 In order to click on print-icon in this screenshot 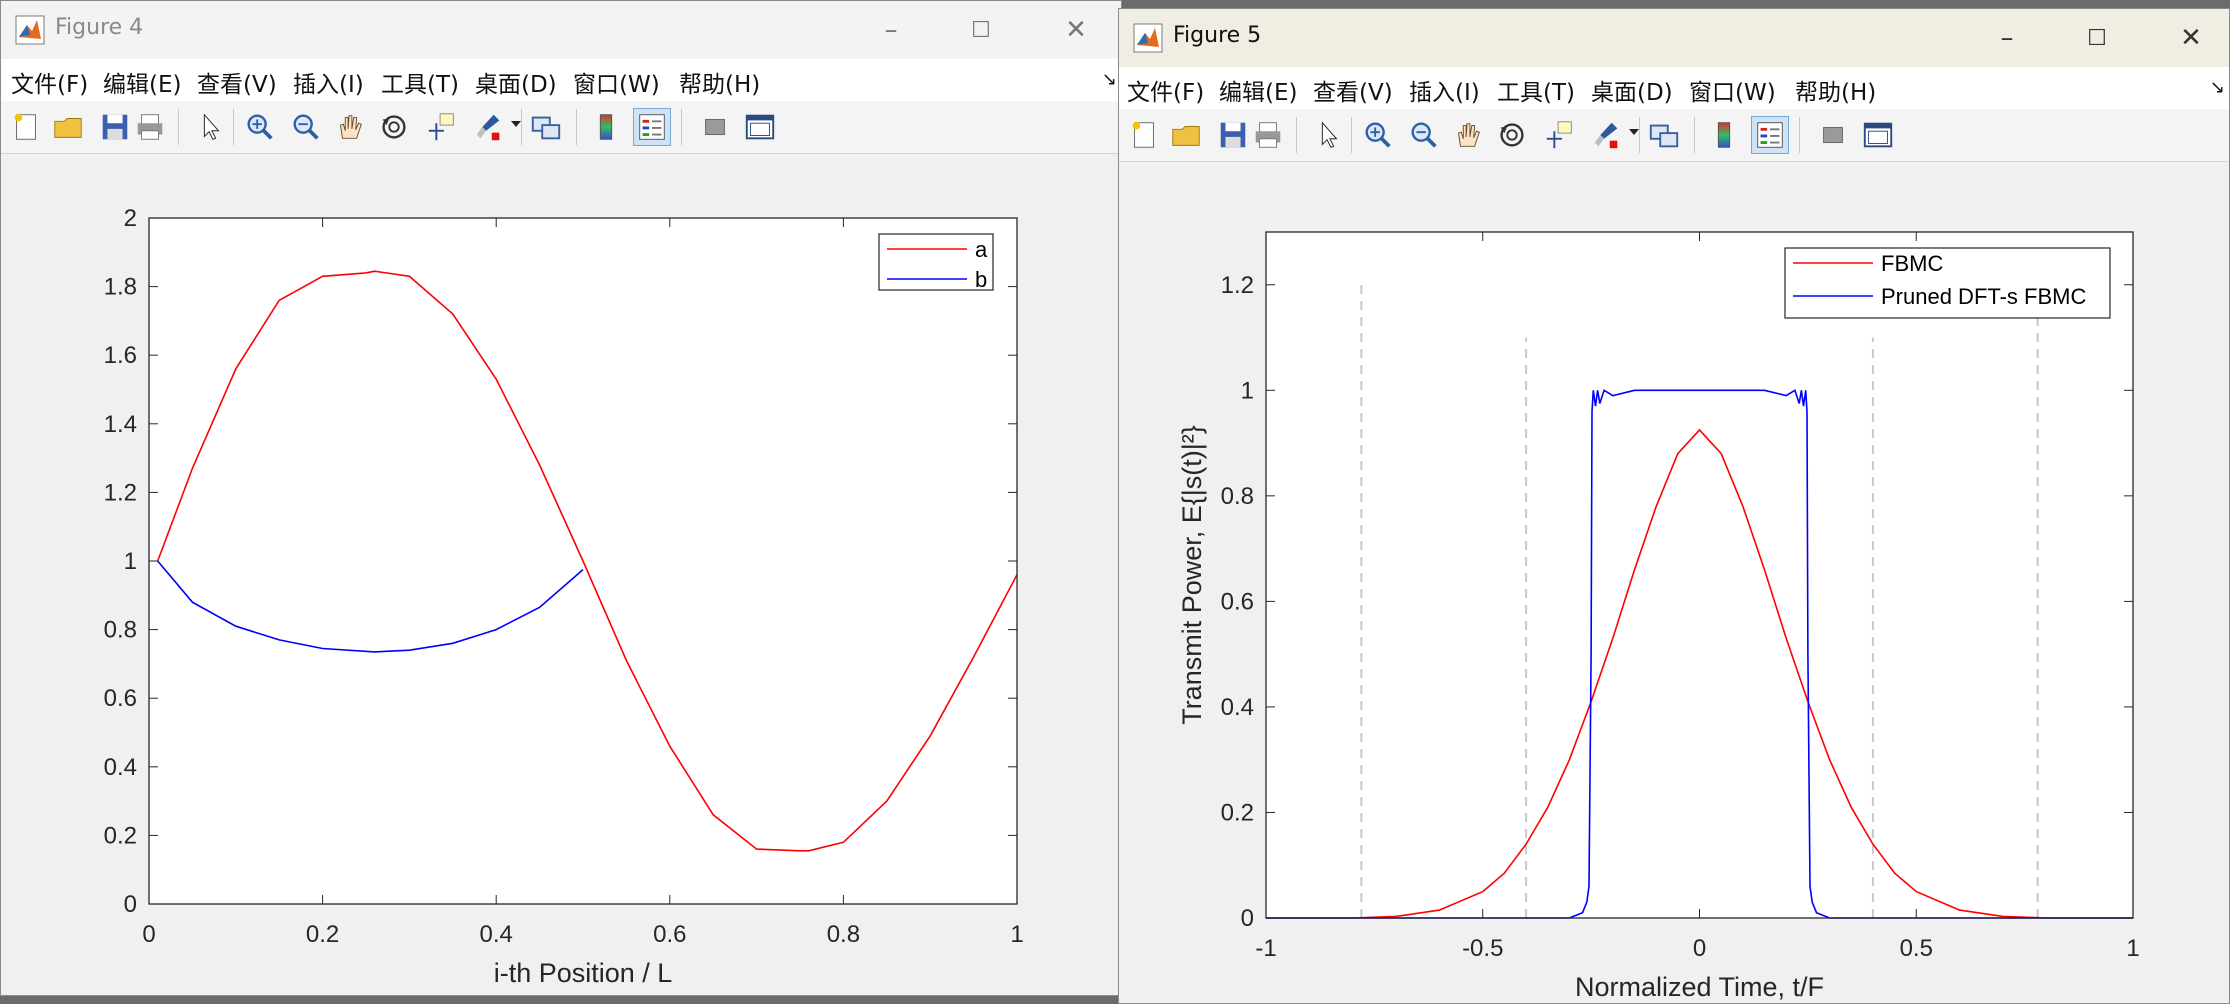, I will do `click(1268, 135)`.